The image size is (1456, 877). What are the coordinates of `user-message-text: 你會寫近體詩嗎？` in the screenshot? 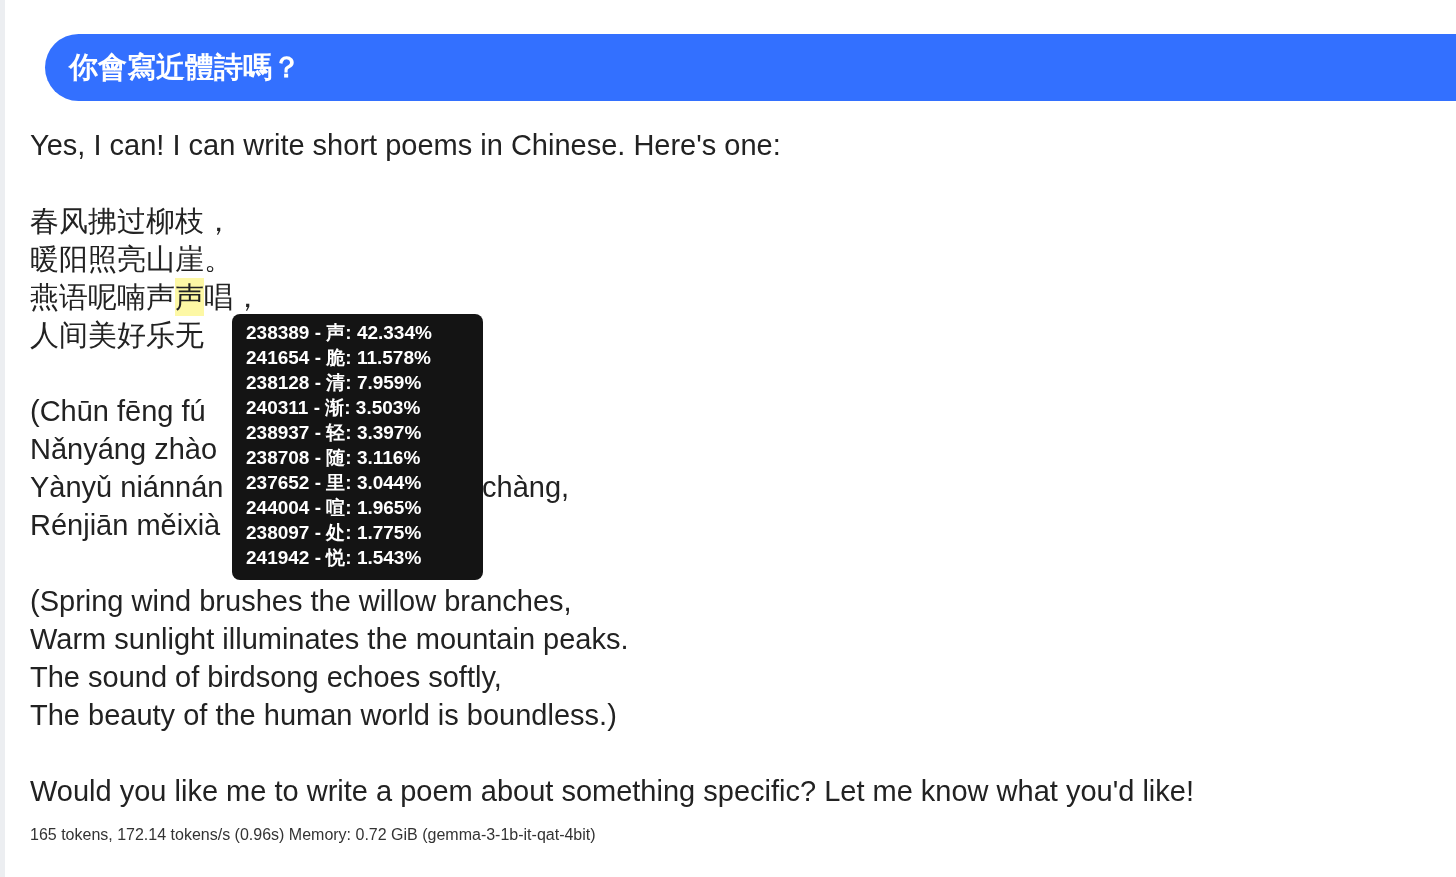 It's located at (185, 67).